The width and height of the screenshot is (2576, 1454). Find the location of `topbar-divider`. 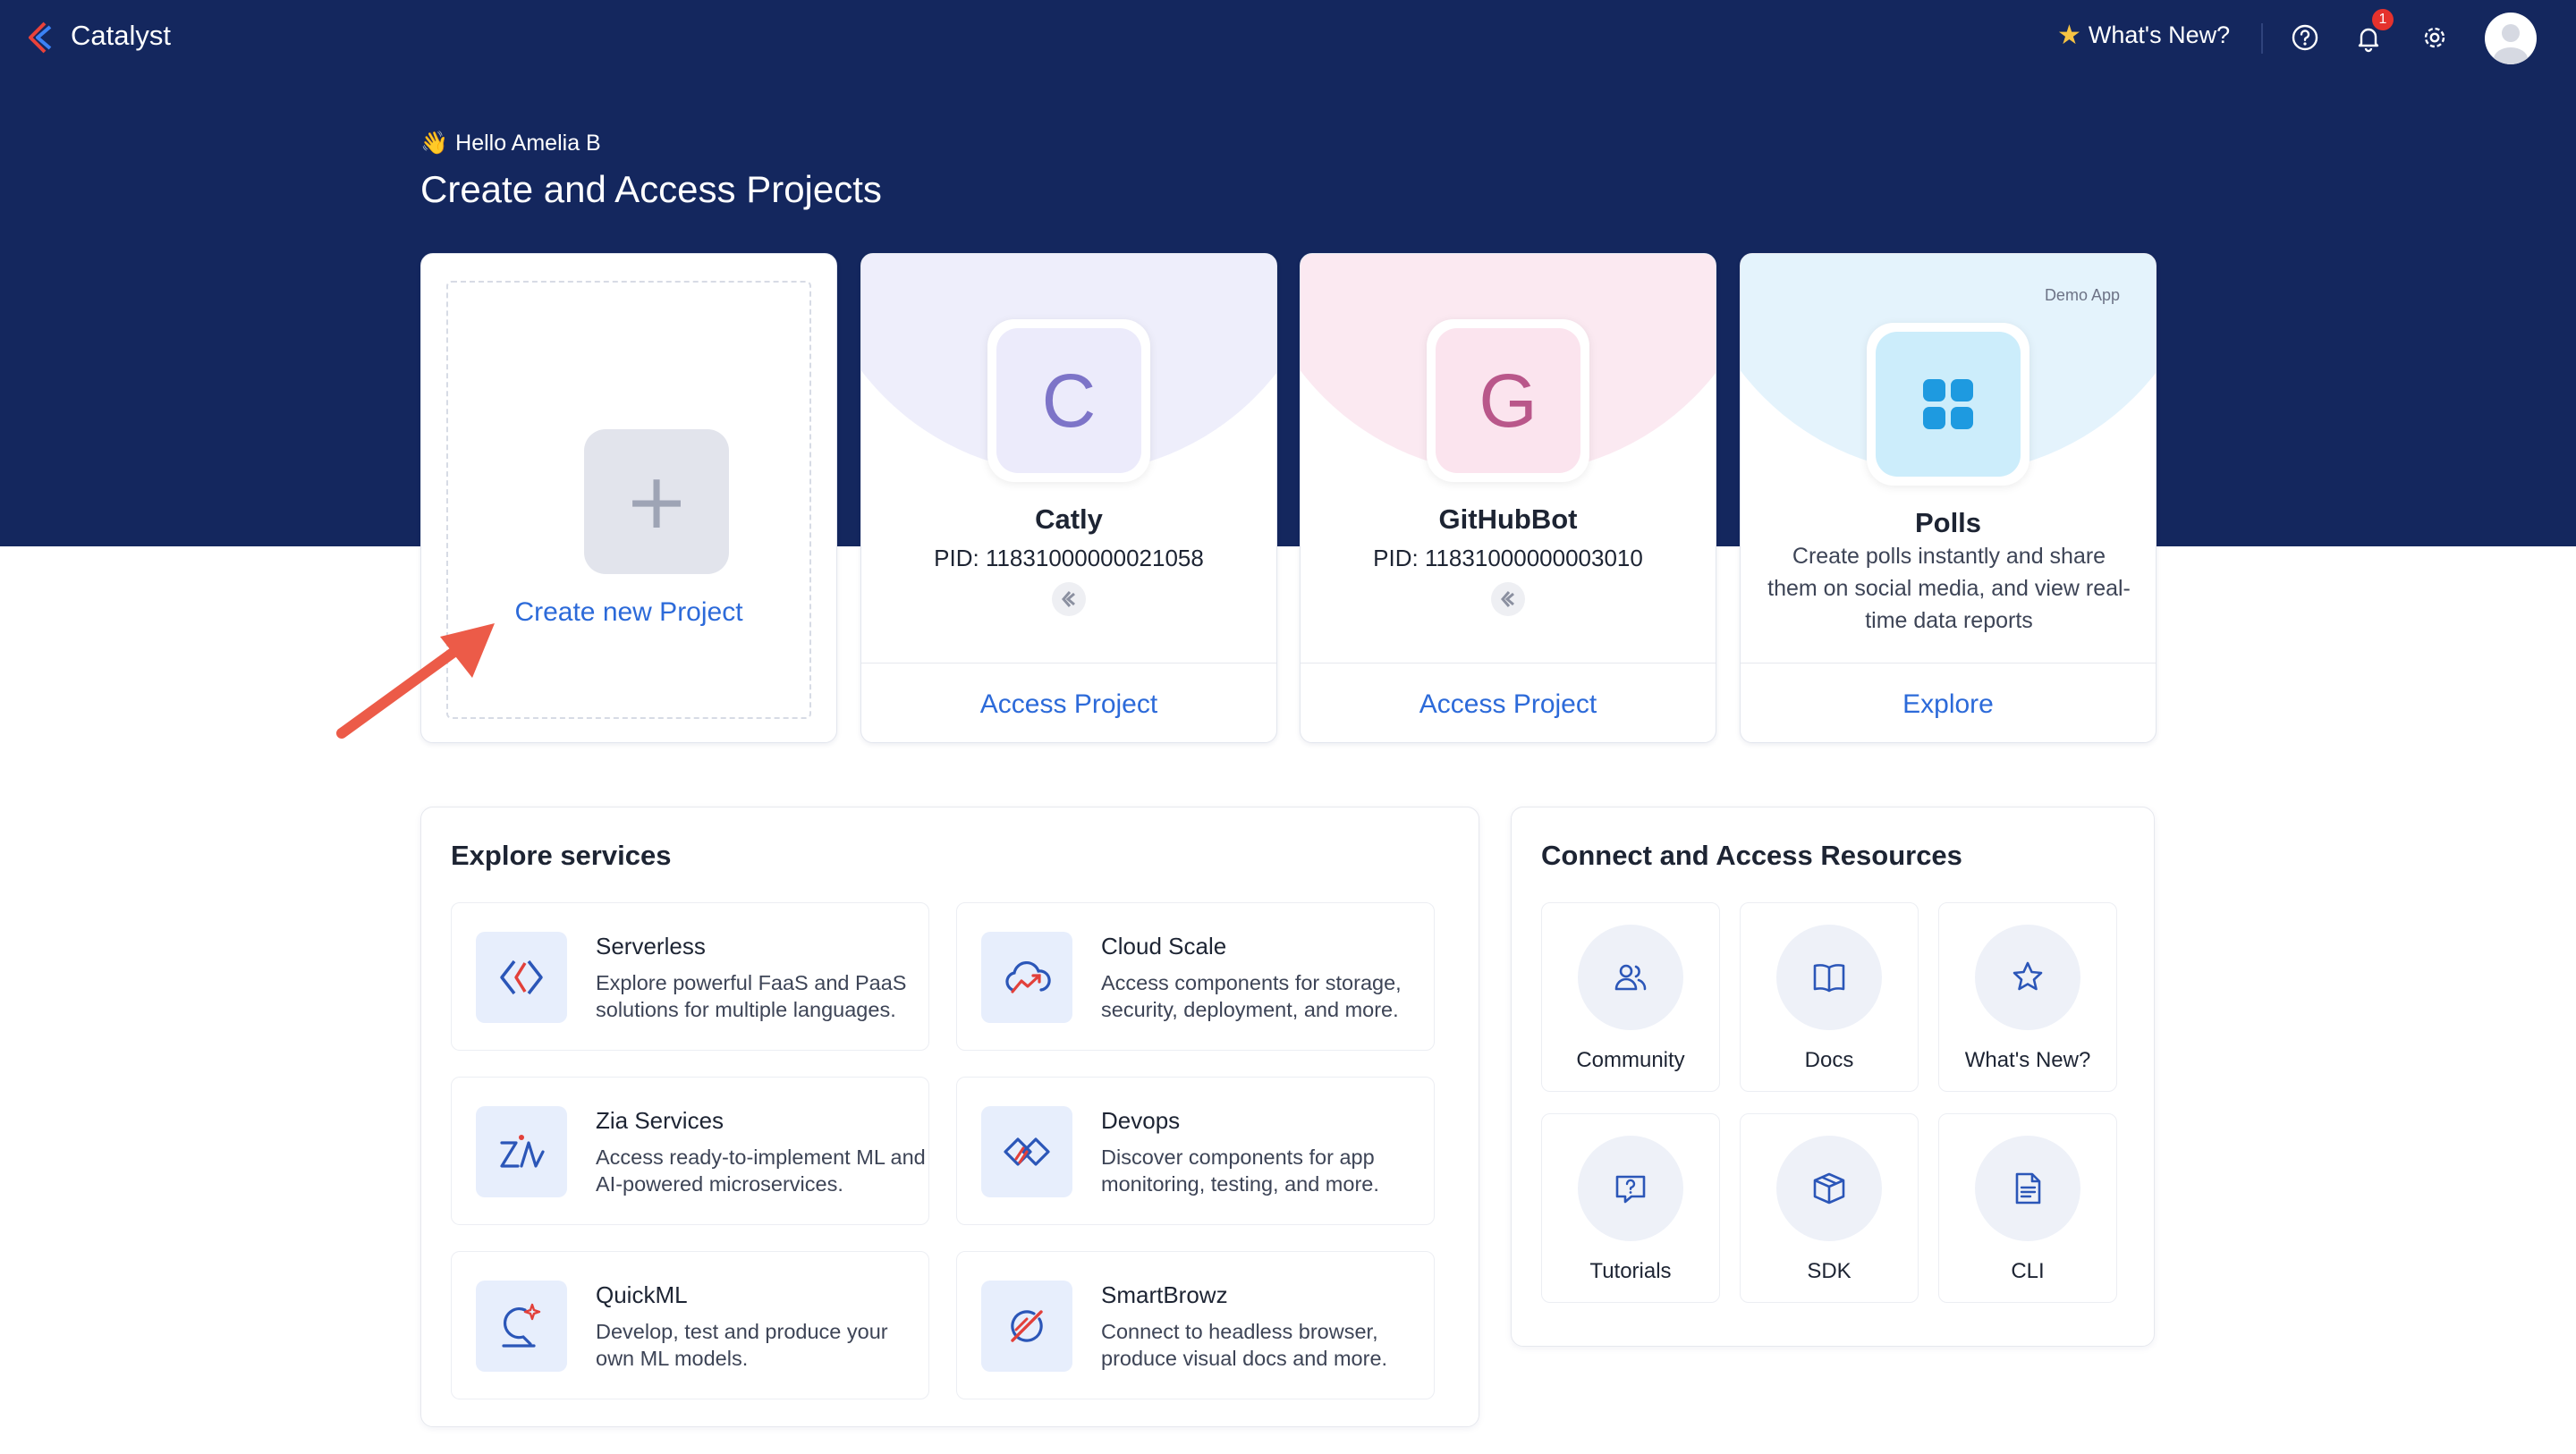

topbar-divider is located at coordinates (2262, 38).